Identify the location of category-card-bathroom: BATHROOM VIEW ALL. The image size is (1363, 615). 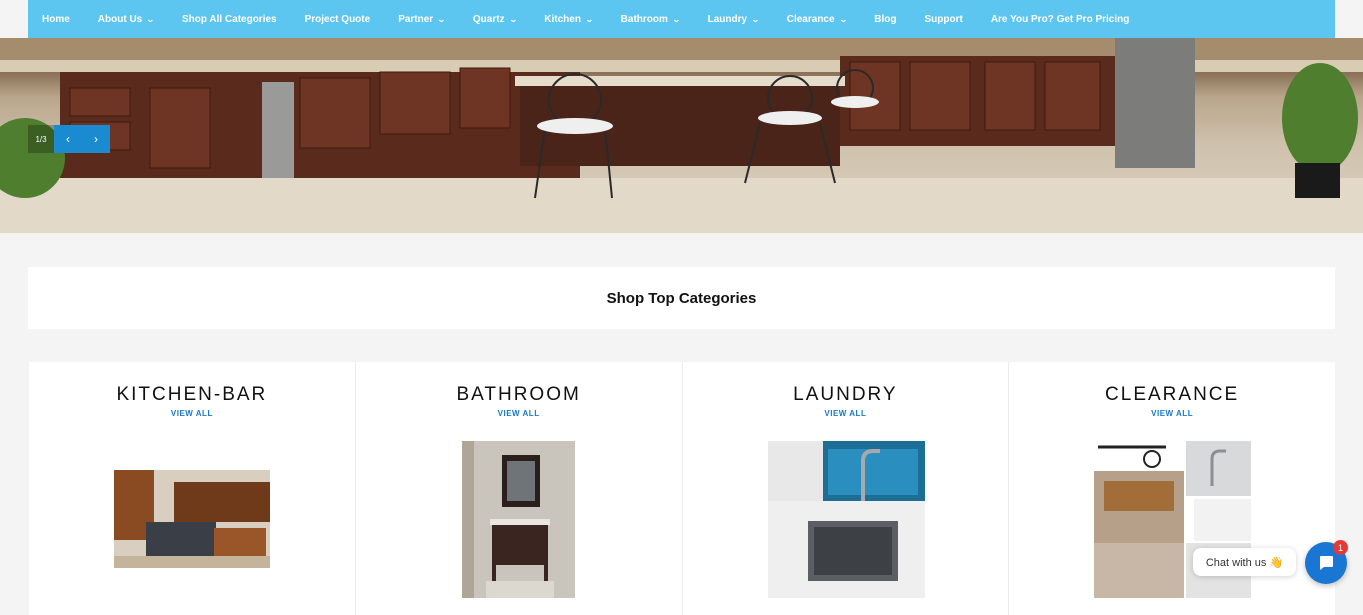
(519, 488).